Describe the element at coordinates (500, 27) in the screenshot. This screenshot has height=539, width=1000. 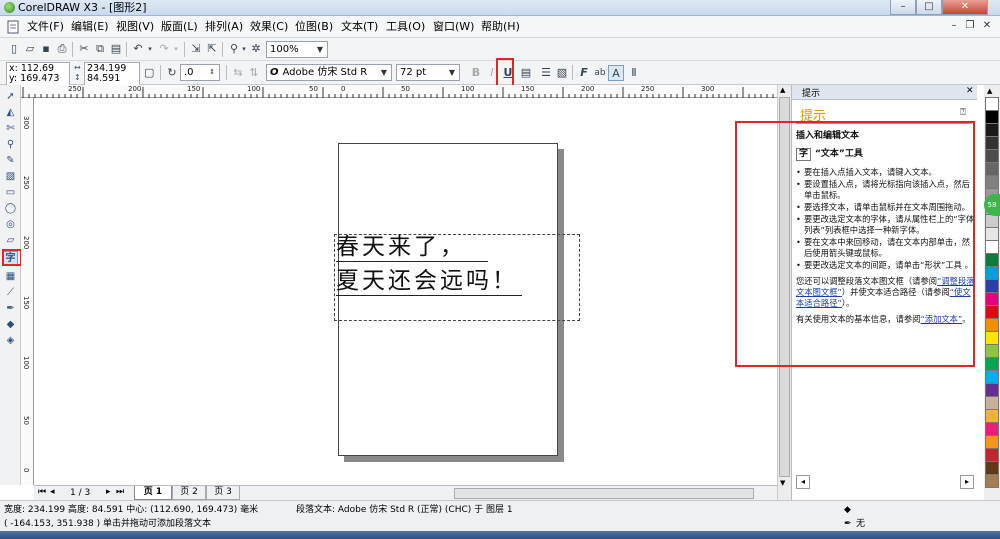
I see `menu-help: 帮助(H)` at that location.